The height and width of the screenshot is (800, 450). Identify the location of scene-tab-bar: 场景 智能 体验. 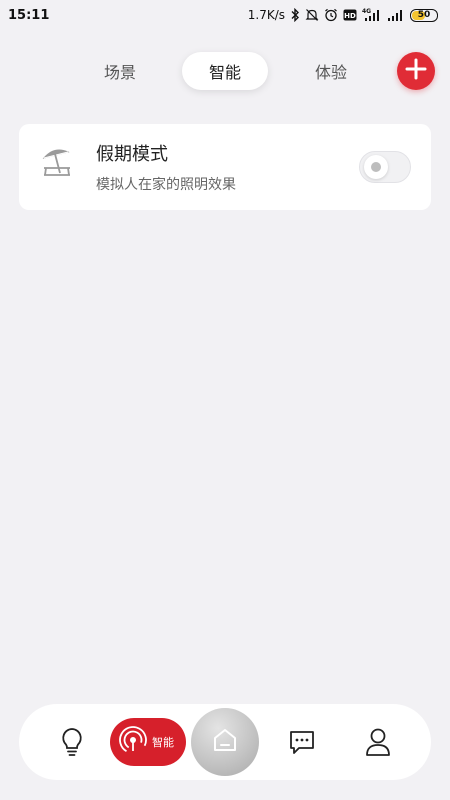
(225, 71).